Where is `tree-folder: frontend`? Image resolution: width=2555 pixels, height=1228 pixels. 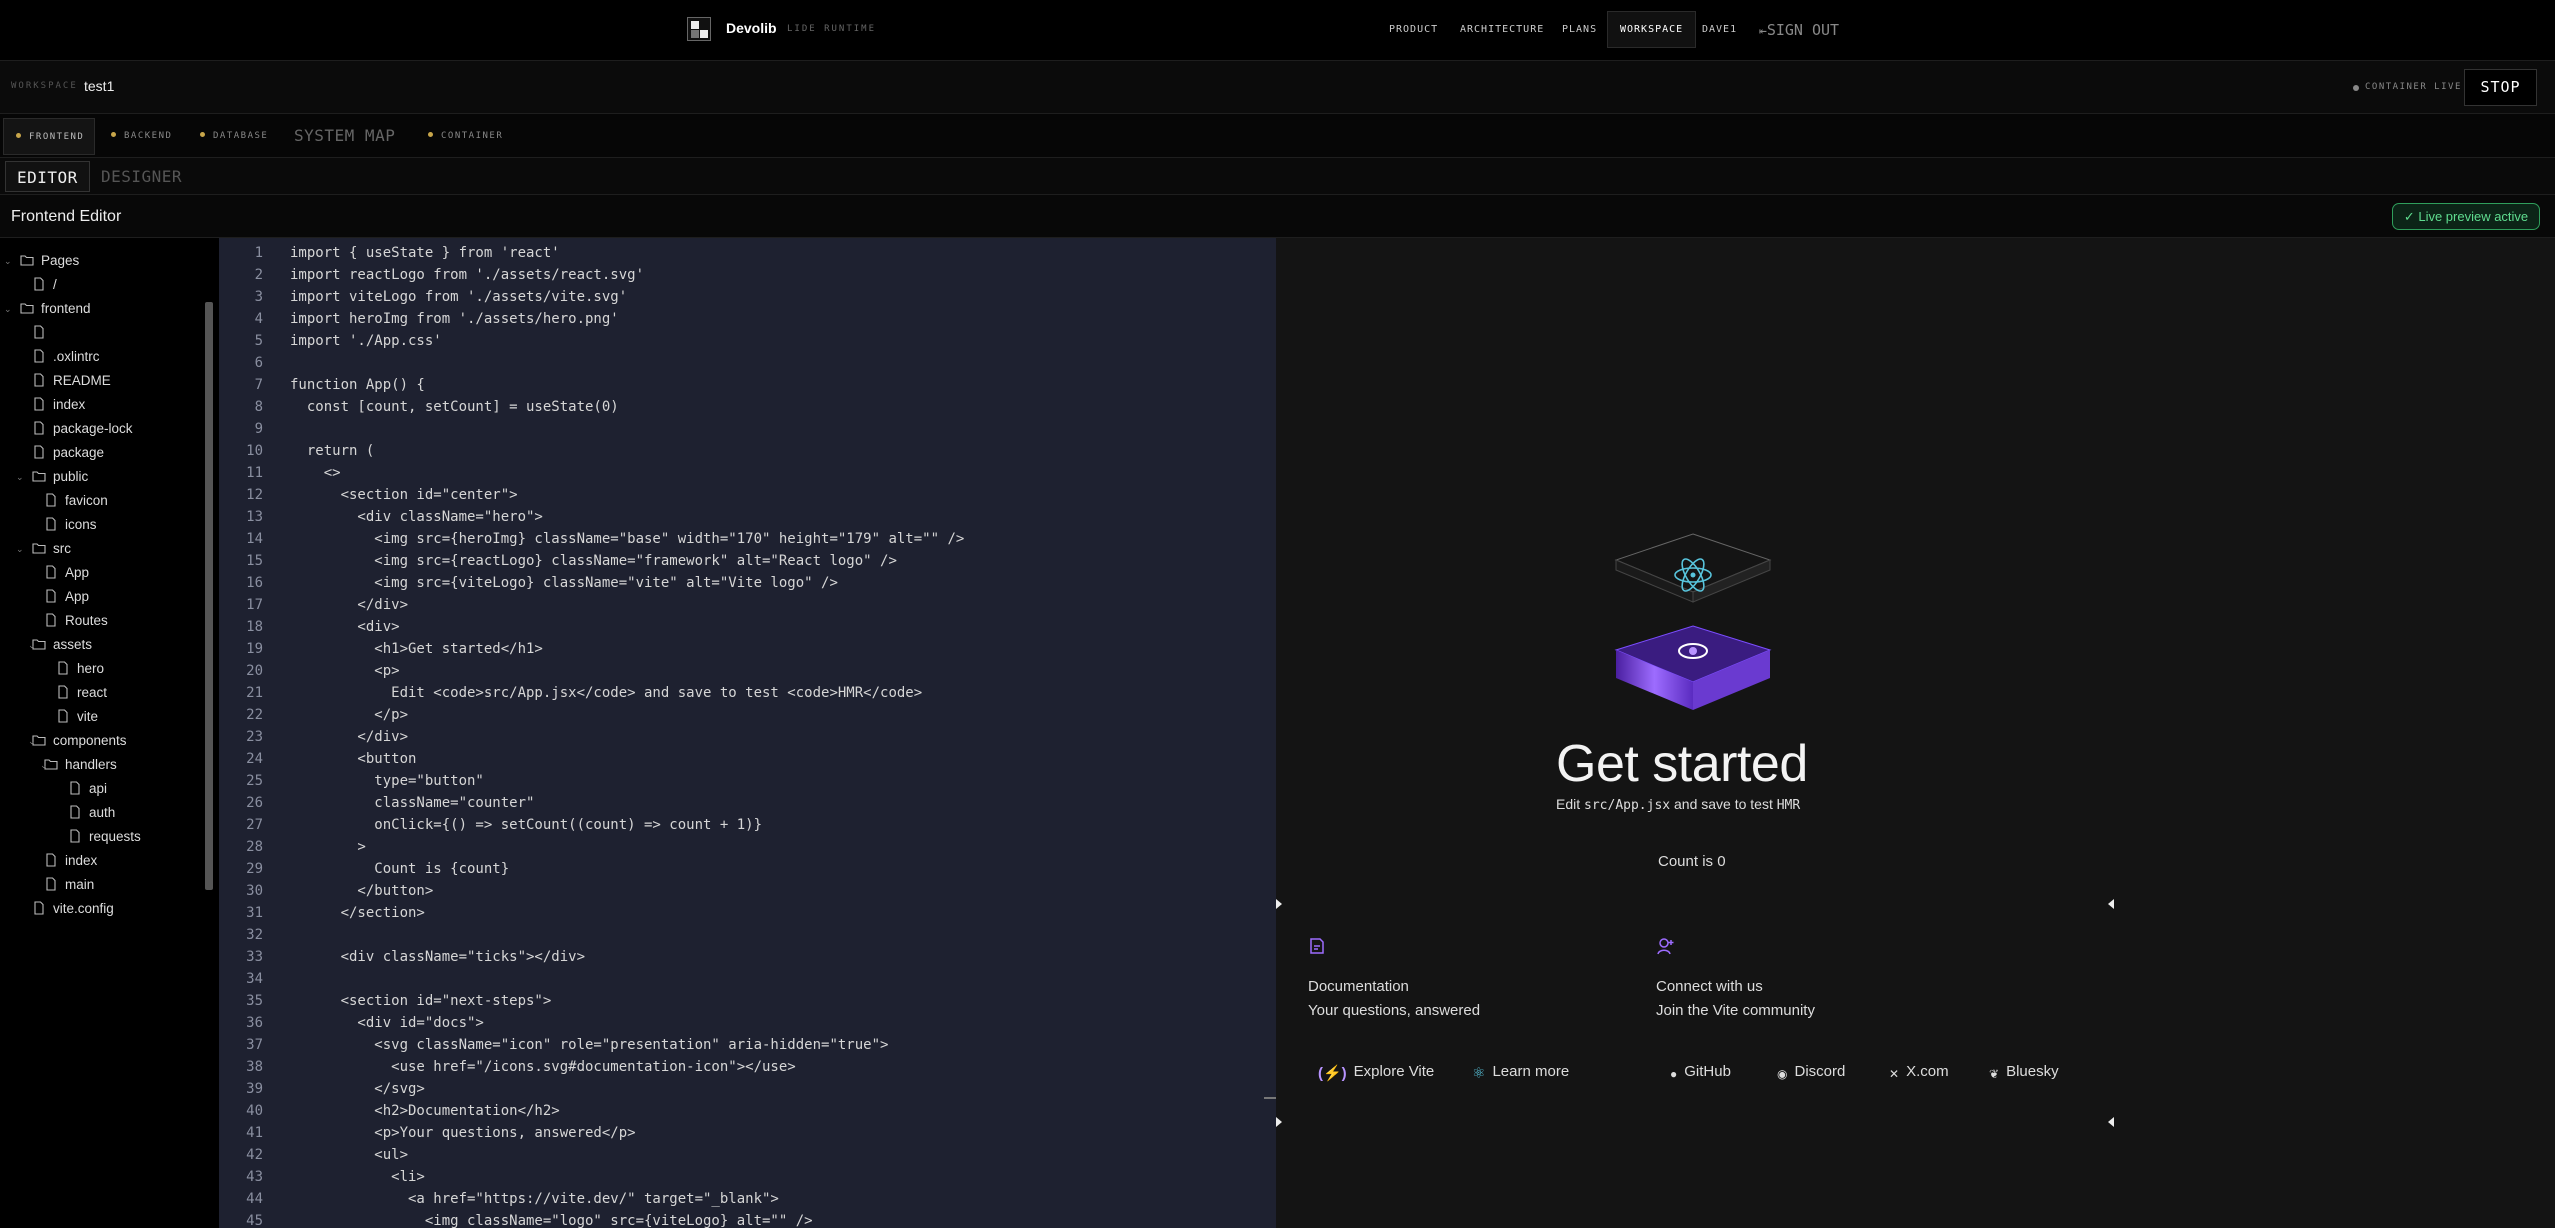
tree-folder: frontend is located at coordinates (55, 308).